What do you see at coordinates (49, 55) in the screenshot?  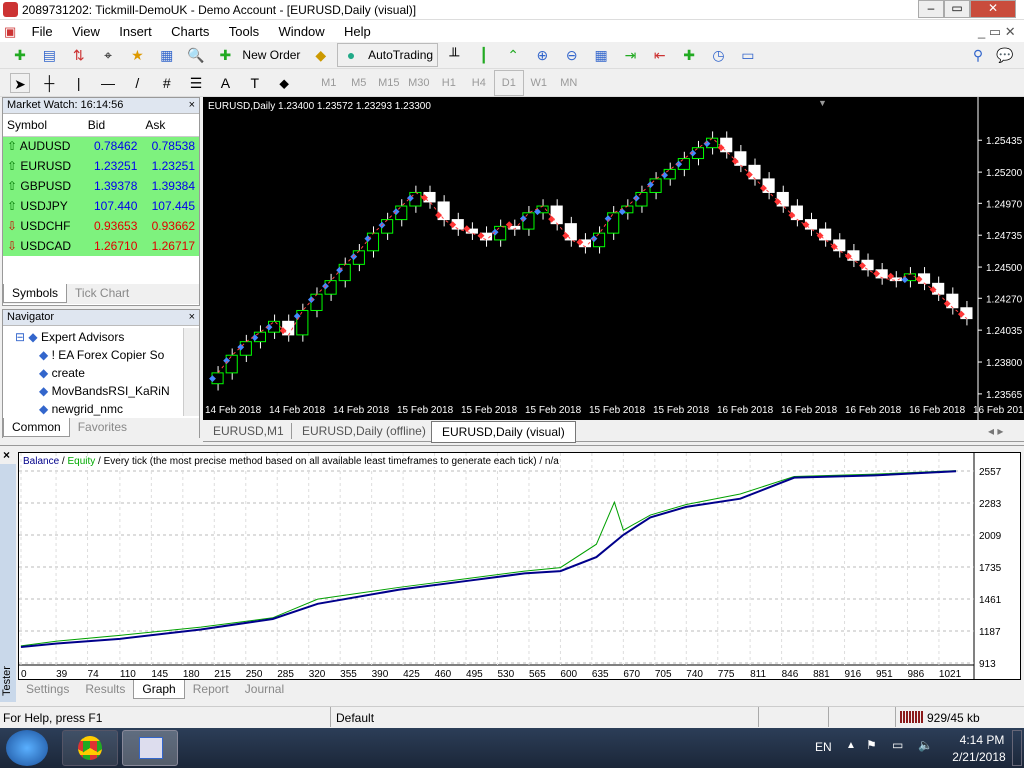 I see `profiles-icon: ▤` at bounding box center [49, 55].